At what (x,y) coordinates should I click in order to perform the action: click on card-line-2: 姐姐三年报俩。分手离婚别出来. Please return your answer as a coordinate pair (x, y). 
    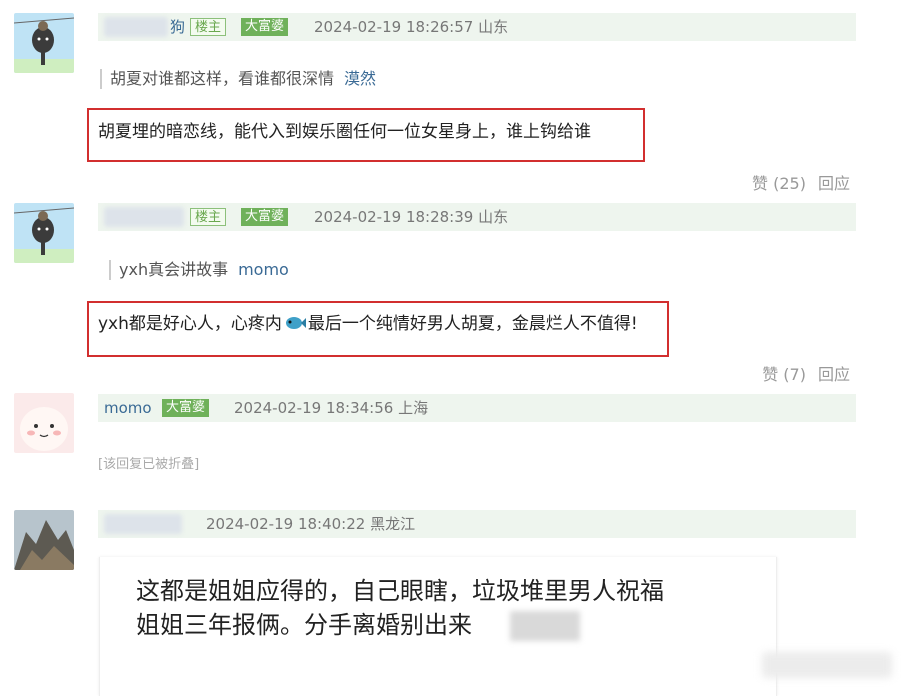
    Looking at the image, I should click on (304, 625).